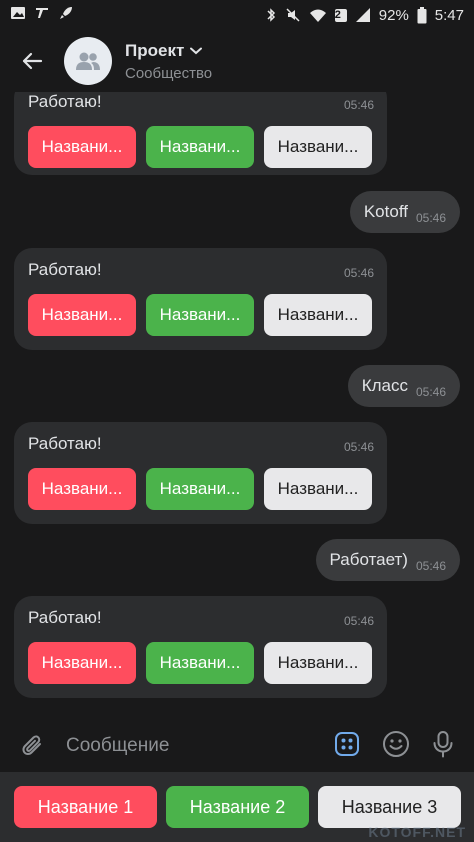  I want to click on message-composer: Сообщение, so click(237, 746).